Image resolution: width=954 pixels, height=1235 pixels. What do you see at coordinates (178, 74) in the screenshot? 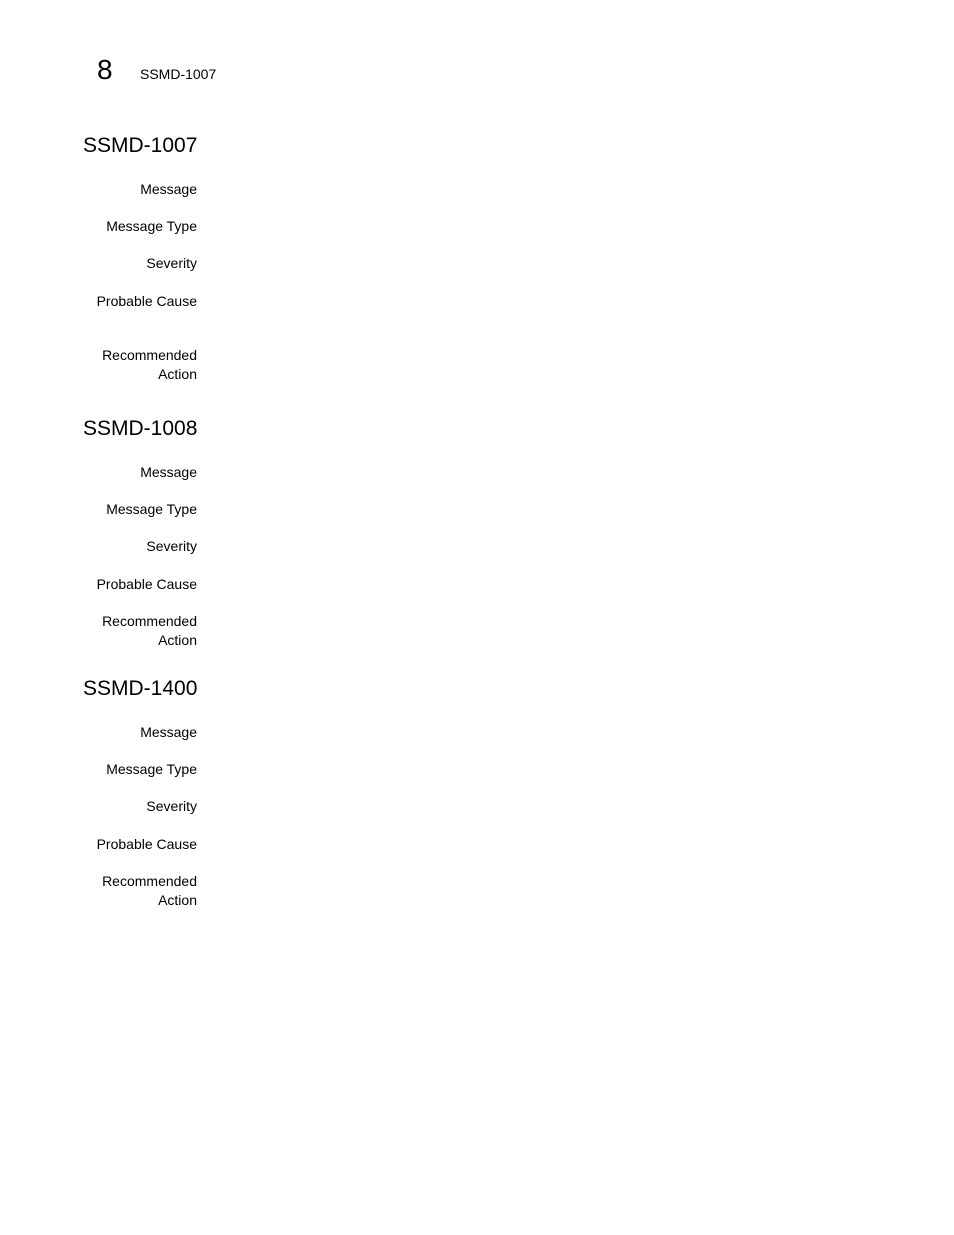
I see `running-title: SSMD-1007` at bounding box center [178, 74].